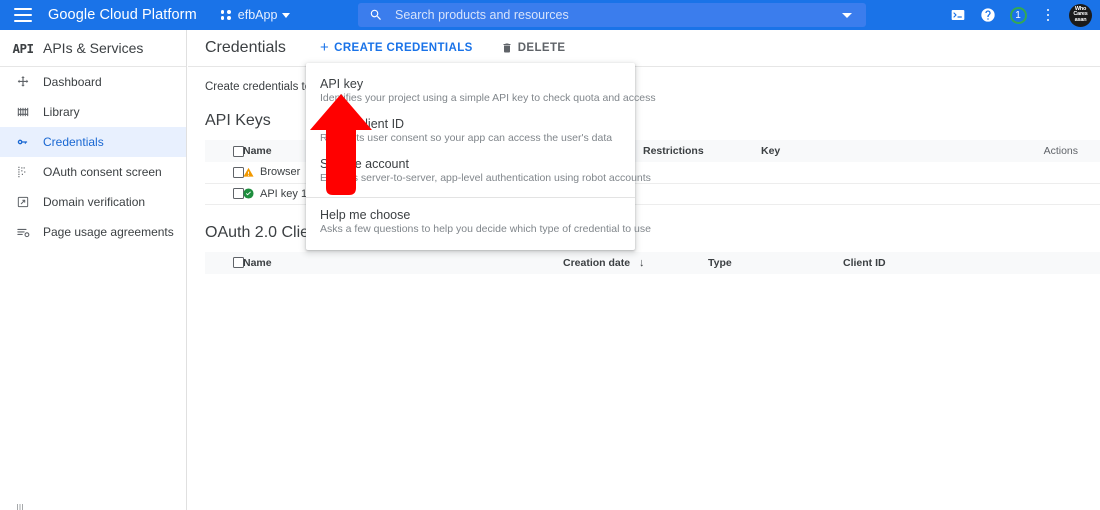 The width and height of the screenshot is (1100, 510). What do you see at coordinates (342, 84) in the screenshot?
I see `menu-item-title: API key` at bounding box center [342, 84].